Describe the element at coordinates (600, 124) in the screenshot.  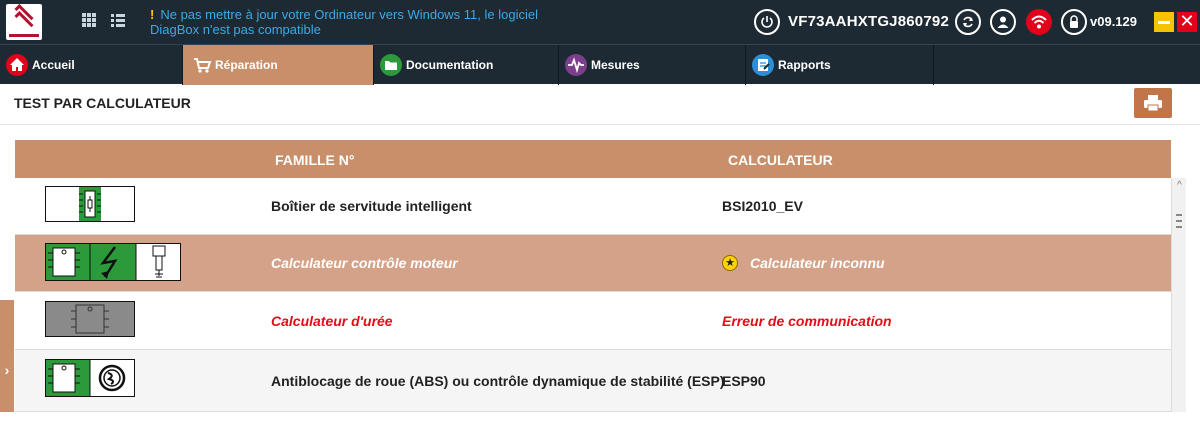
I see `header-divider` at that location.